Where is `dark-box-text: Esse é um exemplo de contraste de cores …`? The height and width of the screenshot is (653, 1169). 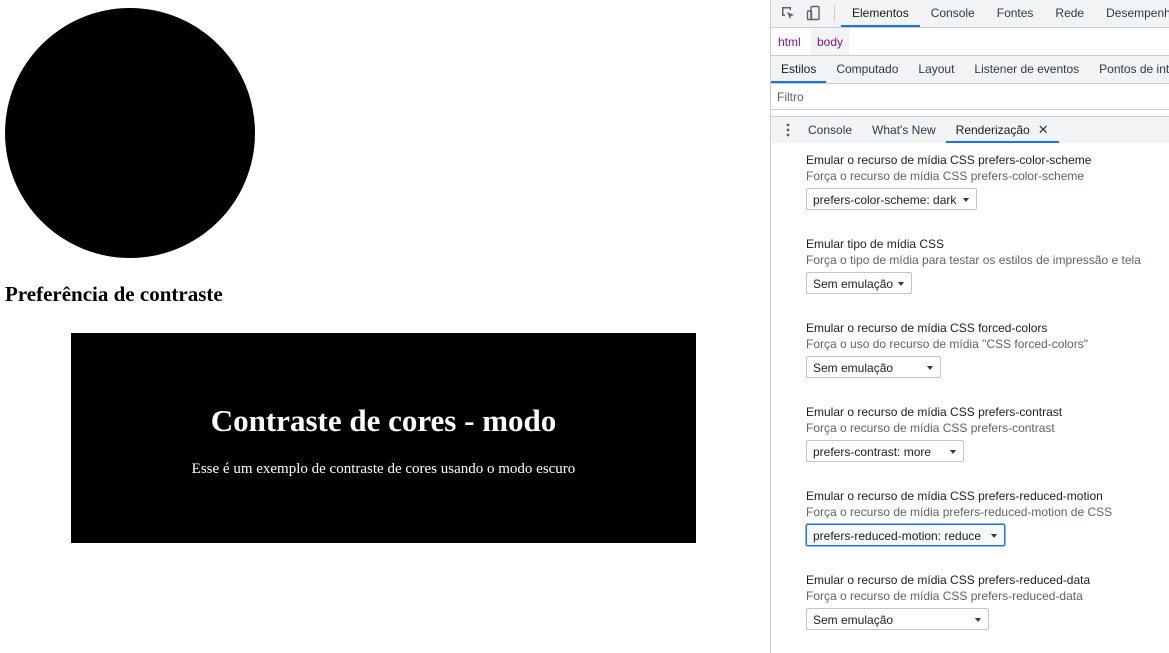 dark-box-text: Esse é um exemplo de contraste de cores … is located at coordinates (383, 469).